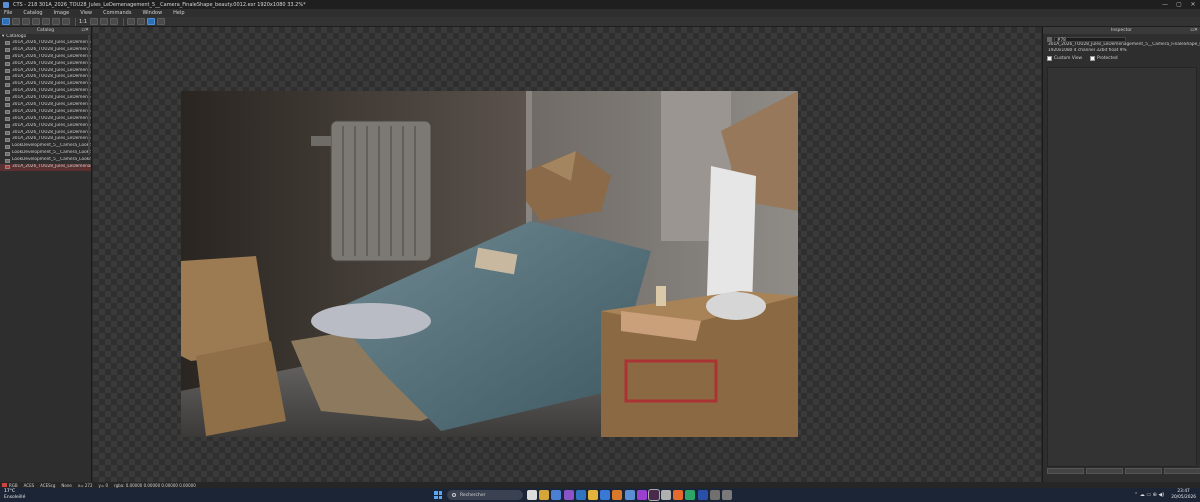 Image resolution: width=1200 pixels, height=502 pixels. Describe the element at coordinates (151, 21) in the screenshot. I see `display-settings-icon` at that location.